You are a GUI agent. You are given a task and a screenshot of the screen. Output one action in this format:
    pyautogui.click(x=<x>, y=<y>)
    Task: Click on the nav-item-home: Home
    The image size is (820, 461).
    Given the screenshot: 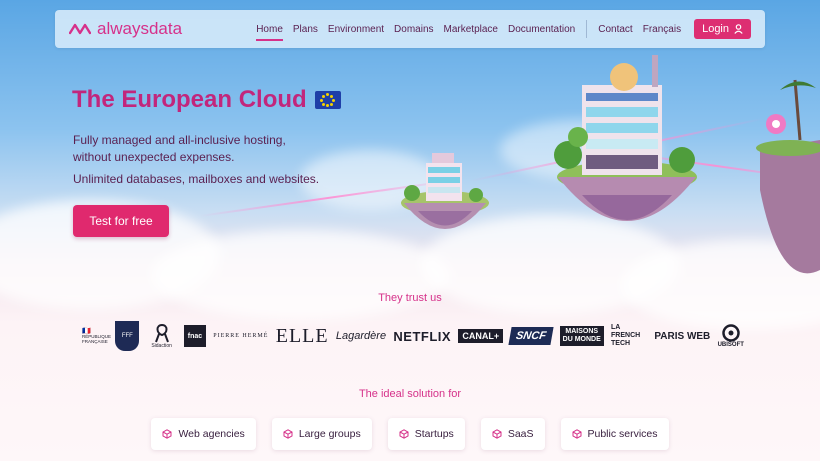 What is the action you would take?
    pyautogui.click(x=269, y=32)
    